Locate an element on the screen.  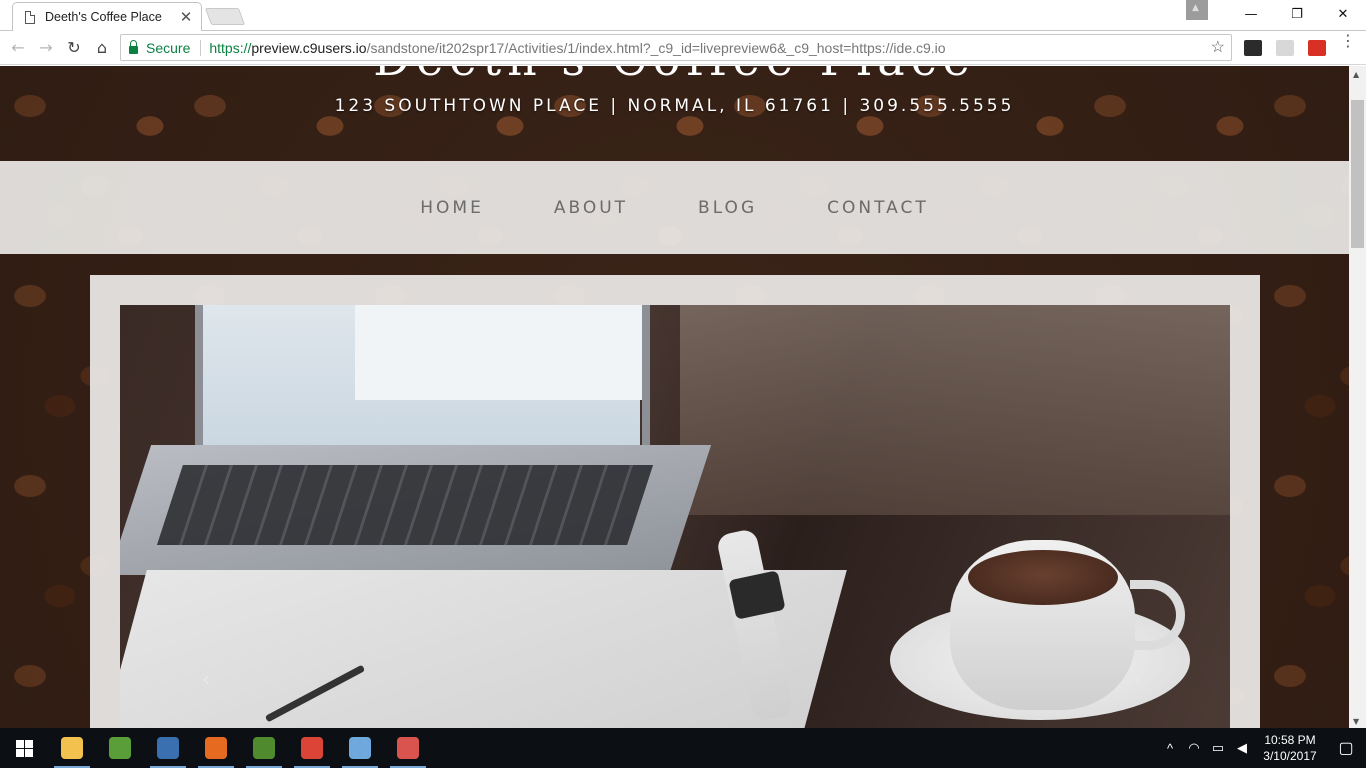
carousel-prev-icon: ‹ is located at coordinates (206, 679).